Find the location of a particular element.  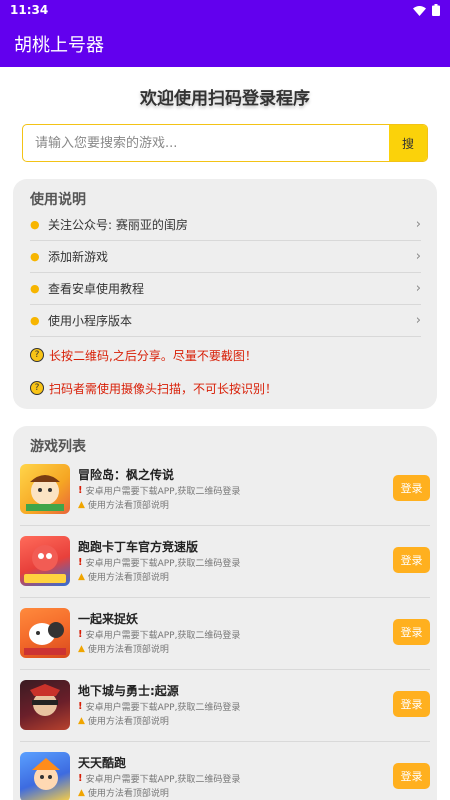

search-input is located at coordinates (206, 143).